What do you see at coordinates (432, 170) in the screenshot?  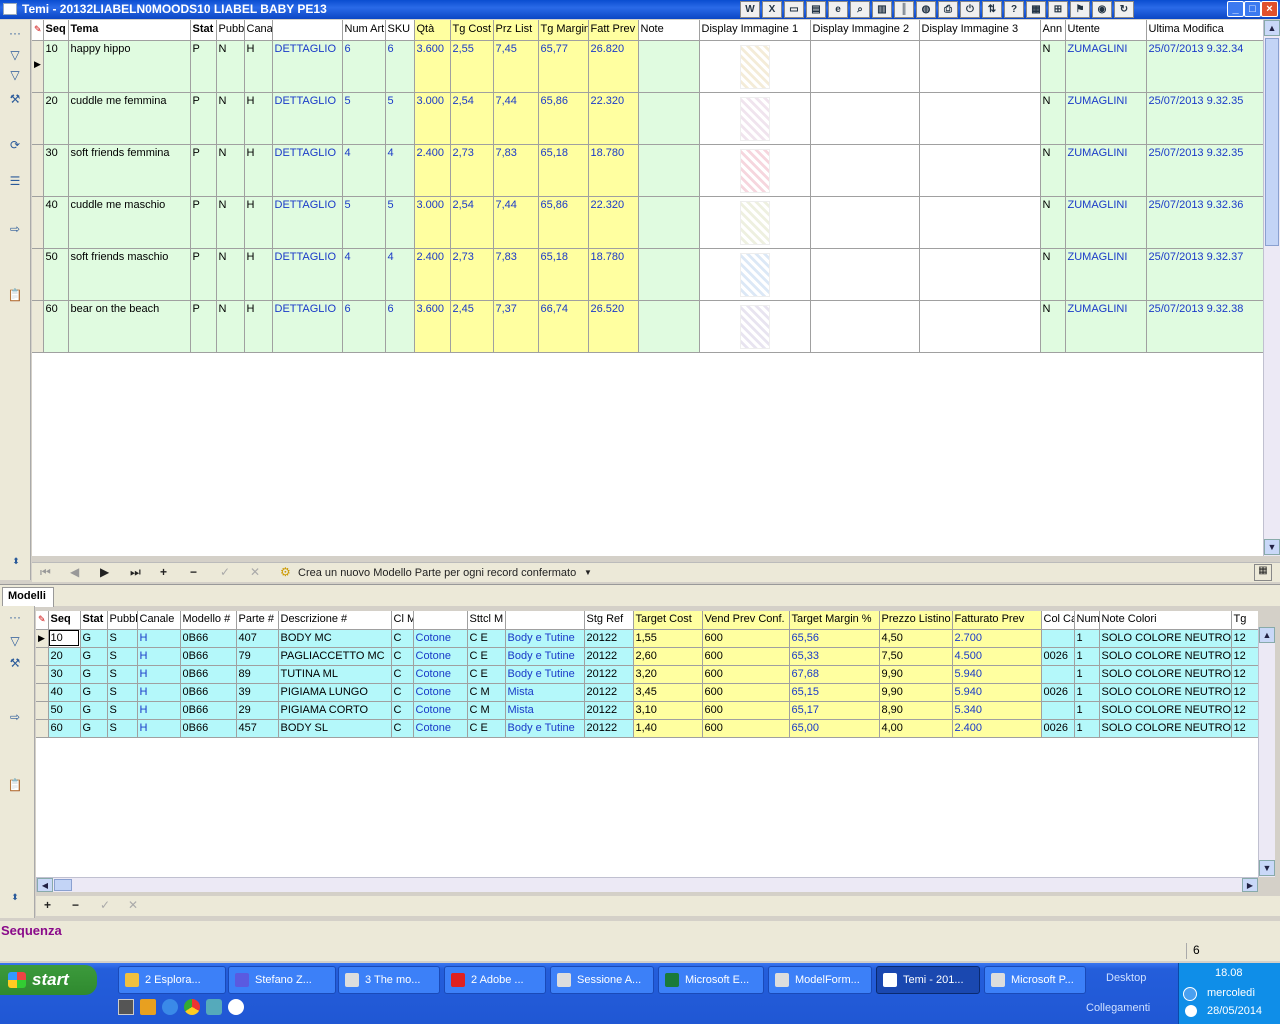 I see `cell-qta: 2.400` at bounding box center [432, 170].